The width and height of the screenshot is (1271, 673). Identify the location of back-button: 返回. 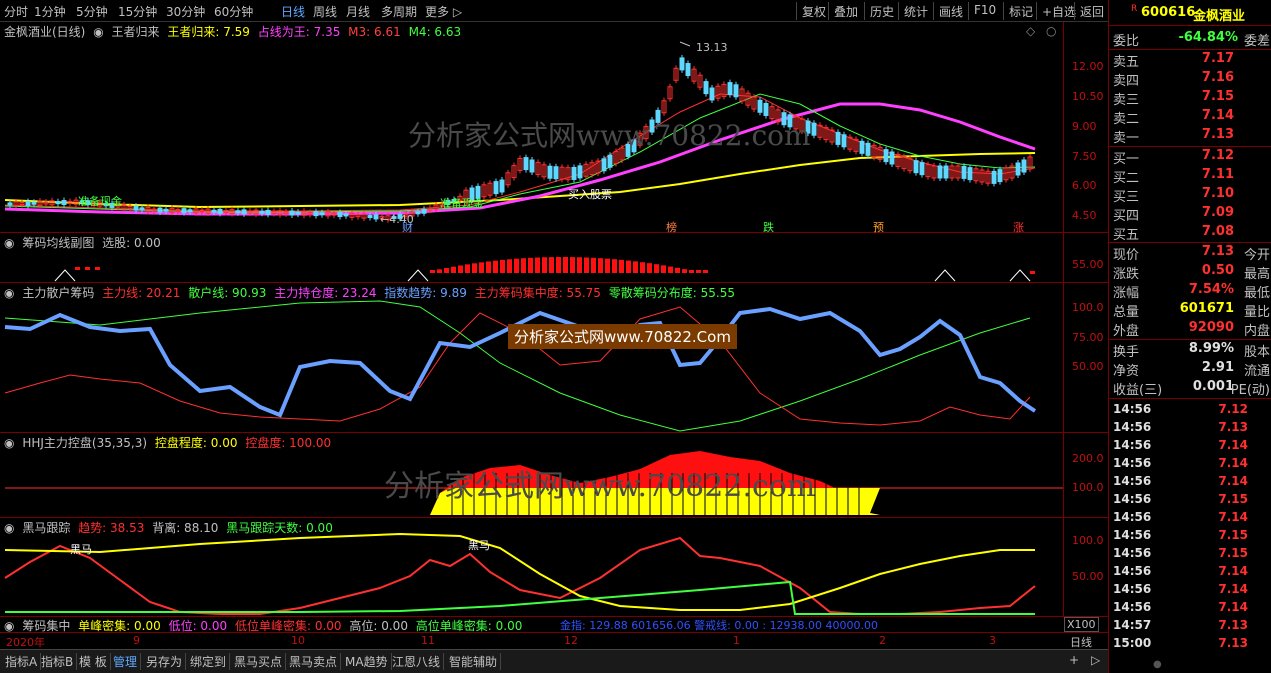
(1091, 11).